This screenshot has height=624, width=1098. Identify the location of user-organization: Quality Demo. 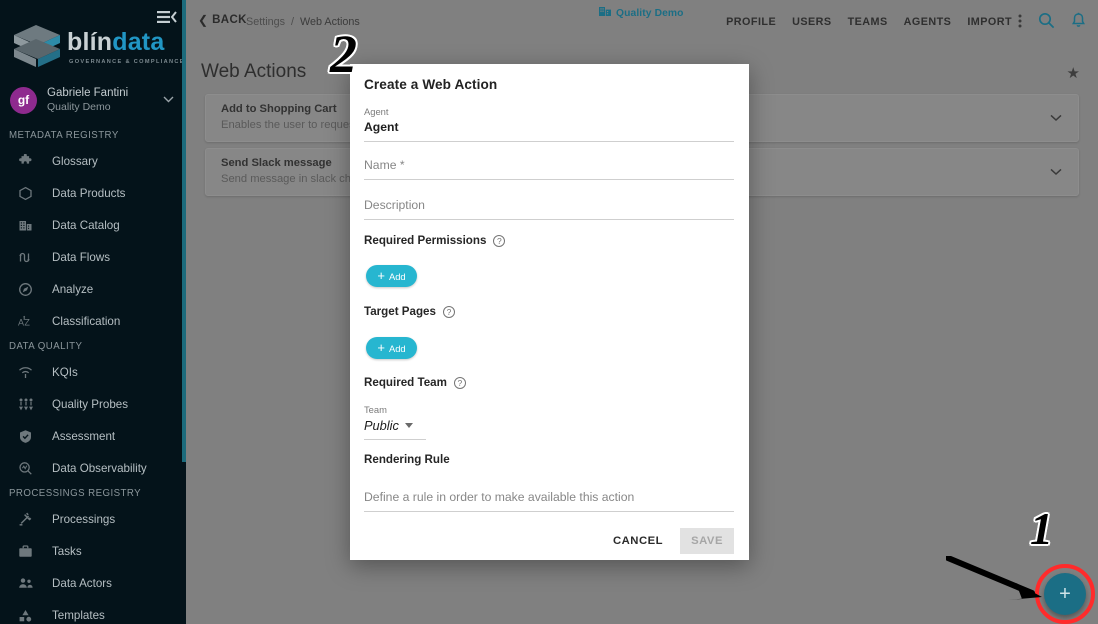
(79, 106).